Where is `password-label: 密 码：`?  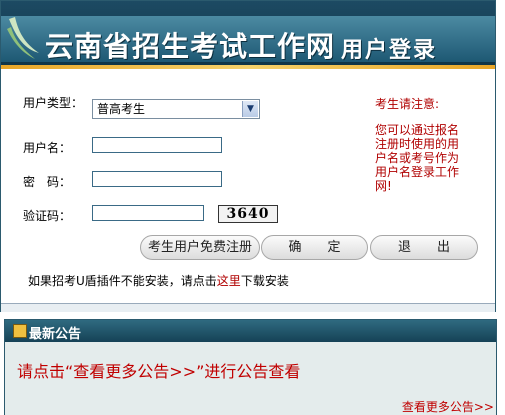
password-label: 密 码： is located at coordinates (47, 182).